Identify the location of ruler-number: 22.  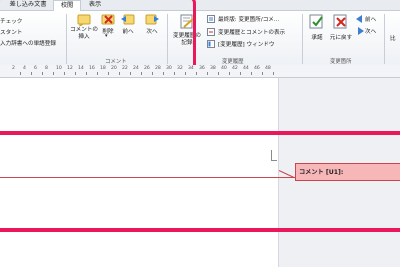
(125, 68).